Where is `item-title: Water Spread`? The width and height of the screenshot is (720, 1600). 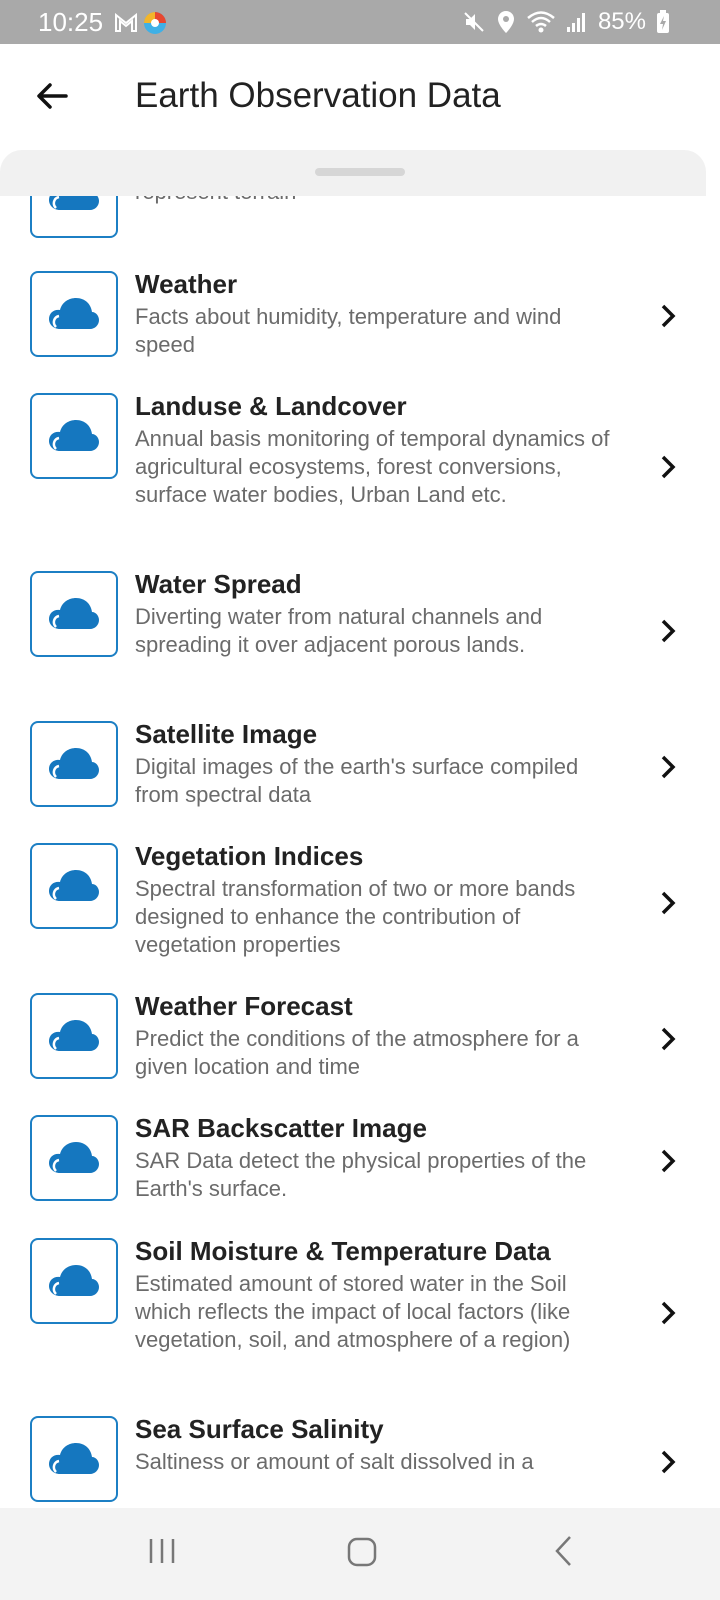 item-title: Water Spread is located at coordinates (218, 584).